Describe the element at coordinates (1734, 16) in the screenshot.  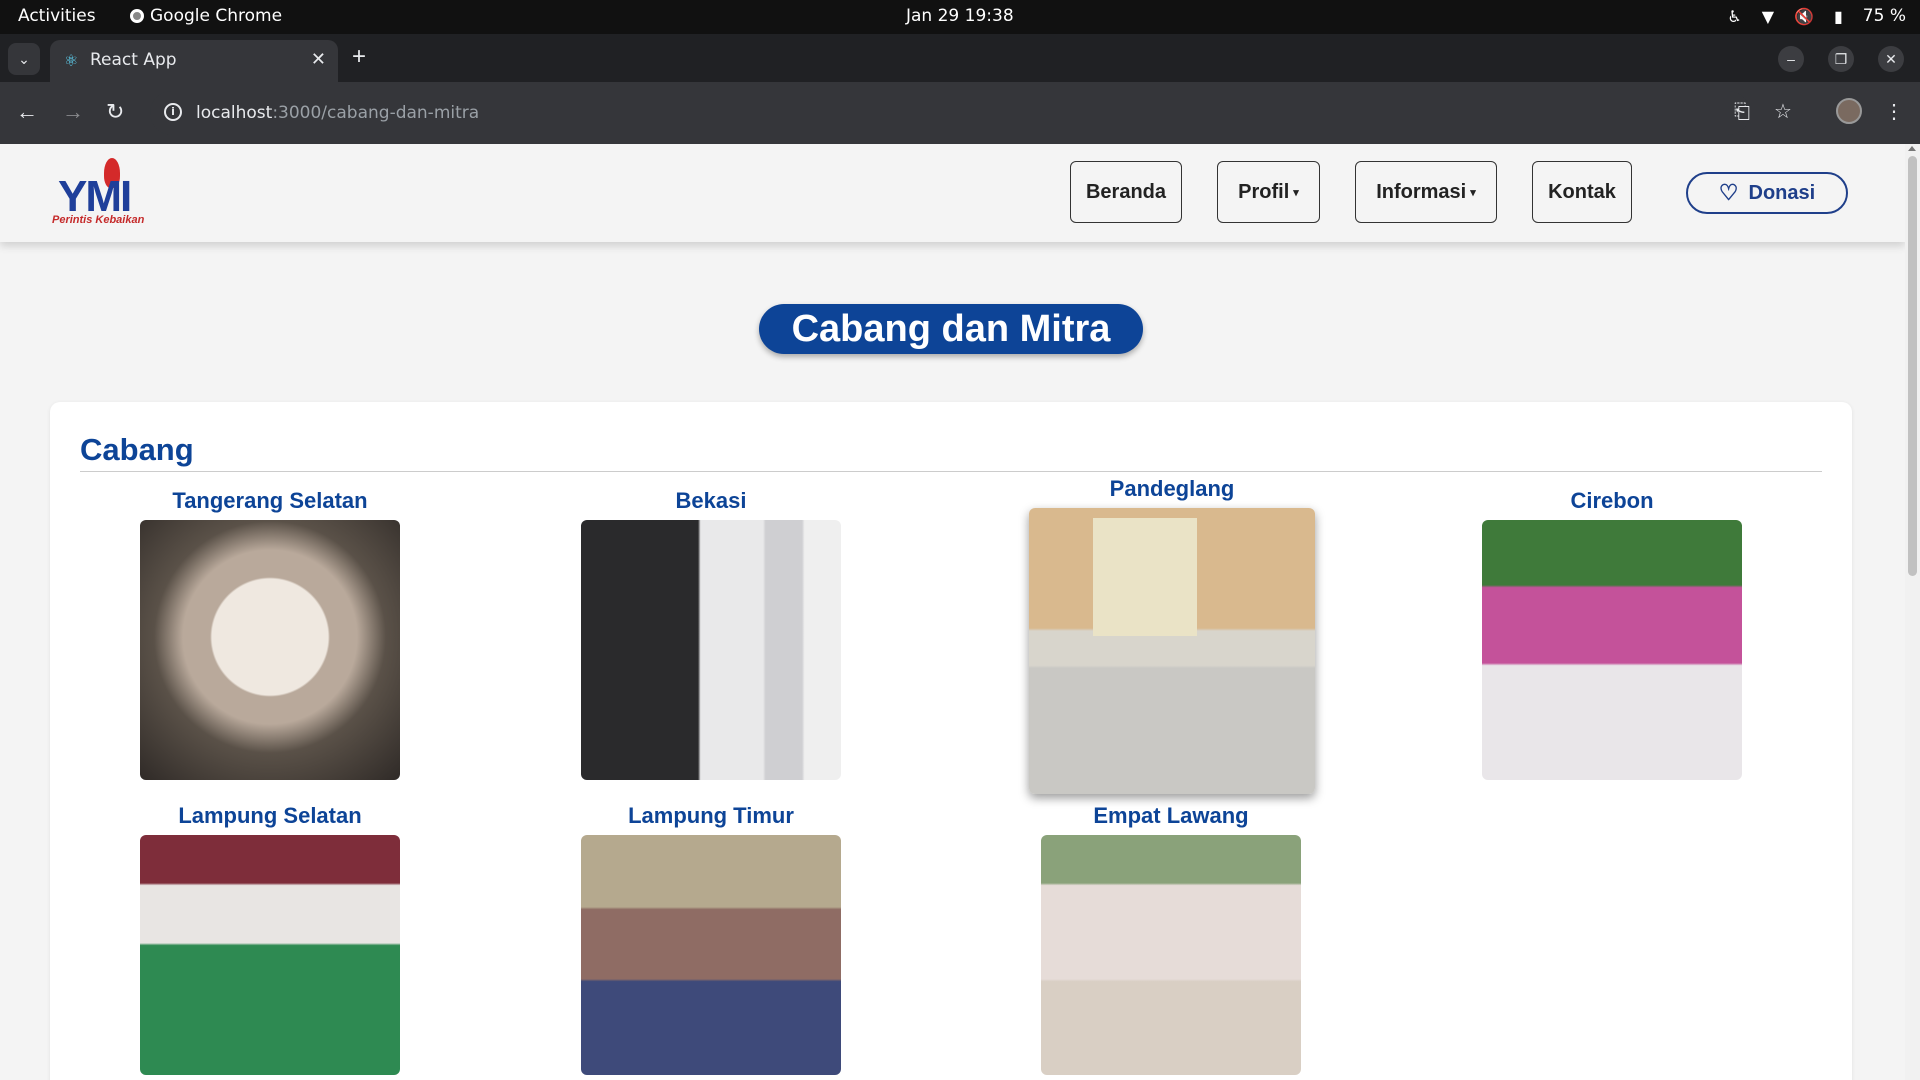
I see `accessibility-icon: ♿` at that location.